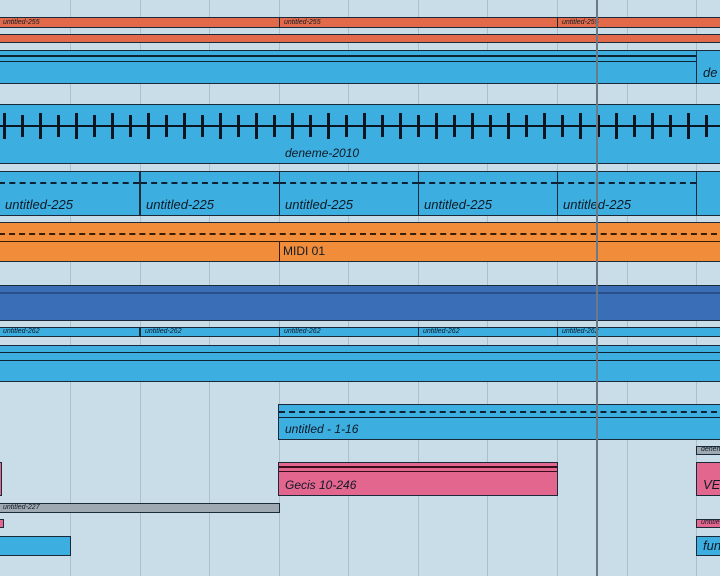 This screenshot has width=720, height=576. Describe the element at coordinates (708, 450) in the screenshot. I see `clip-deneme-small: deneme` at that location.